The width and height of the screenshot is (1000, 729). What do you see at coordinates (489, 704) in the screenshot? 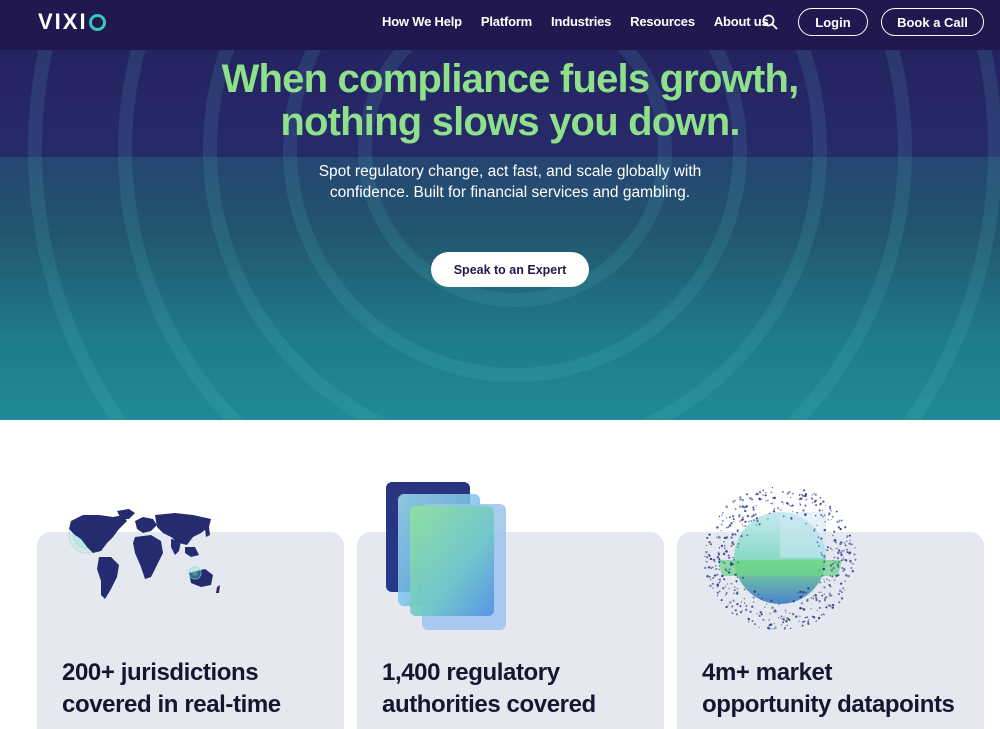
I see `stat-title-line-2: authorities covered` at bounding box center [489, 704].